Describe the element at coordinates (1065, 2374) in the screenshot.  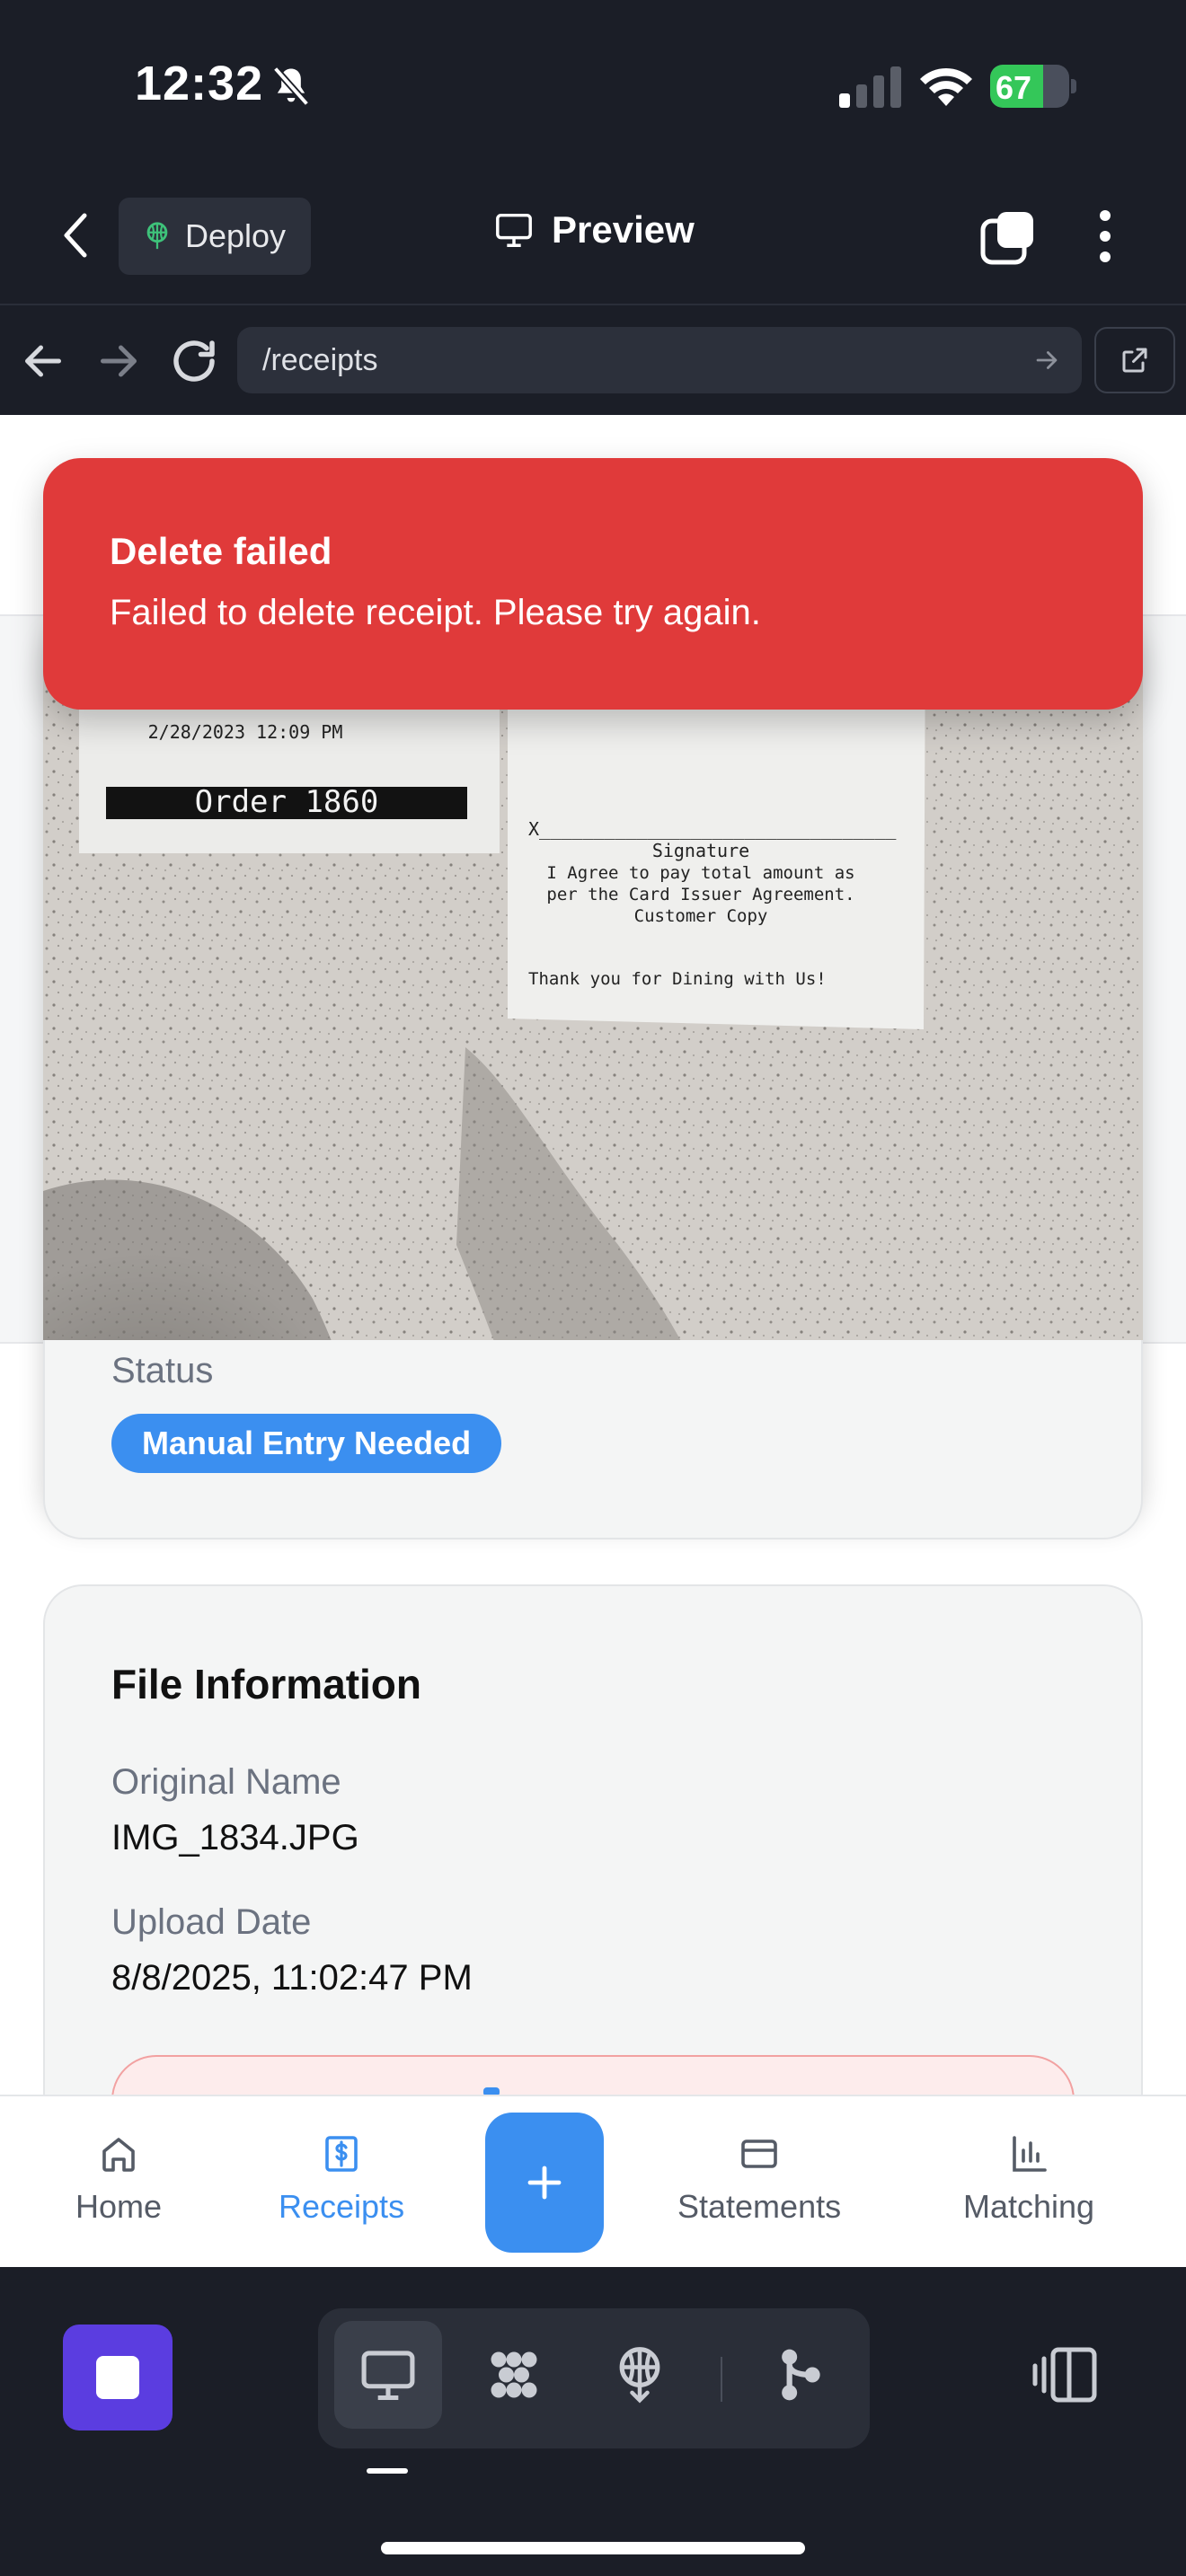
I see `panel-toggle-icon` at that location.